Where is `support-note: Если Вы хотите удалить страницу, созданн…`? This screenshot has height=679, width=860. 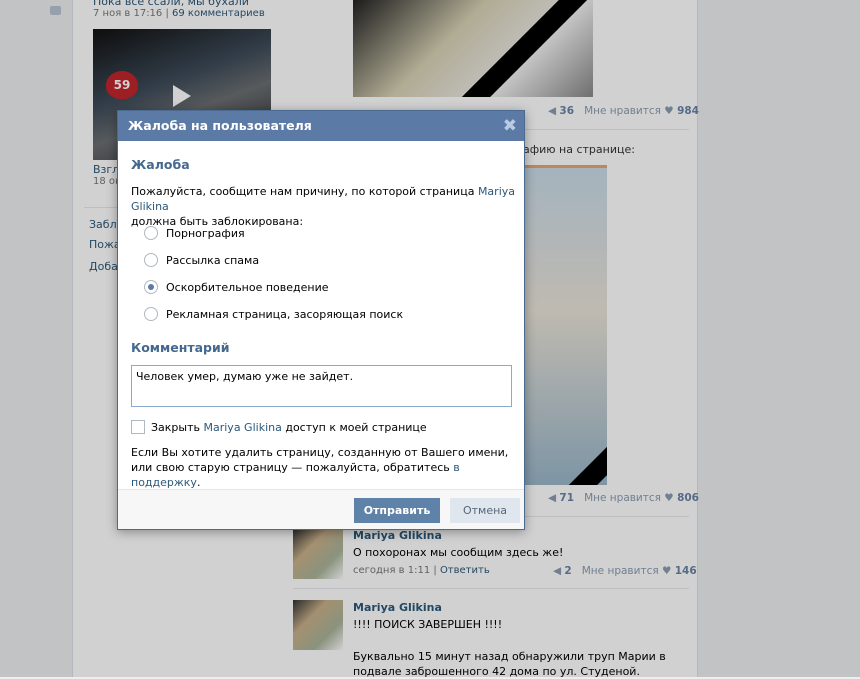 support-note: Если Вы хотите удалить страницу, созданн… is located at coordinates (320, 467).